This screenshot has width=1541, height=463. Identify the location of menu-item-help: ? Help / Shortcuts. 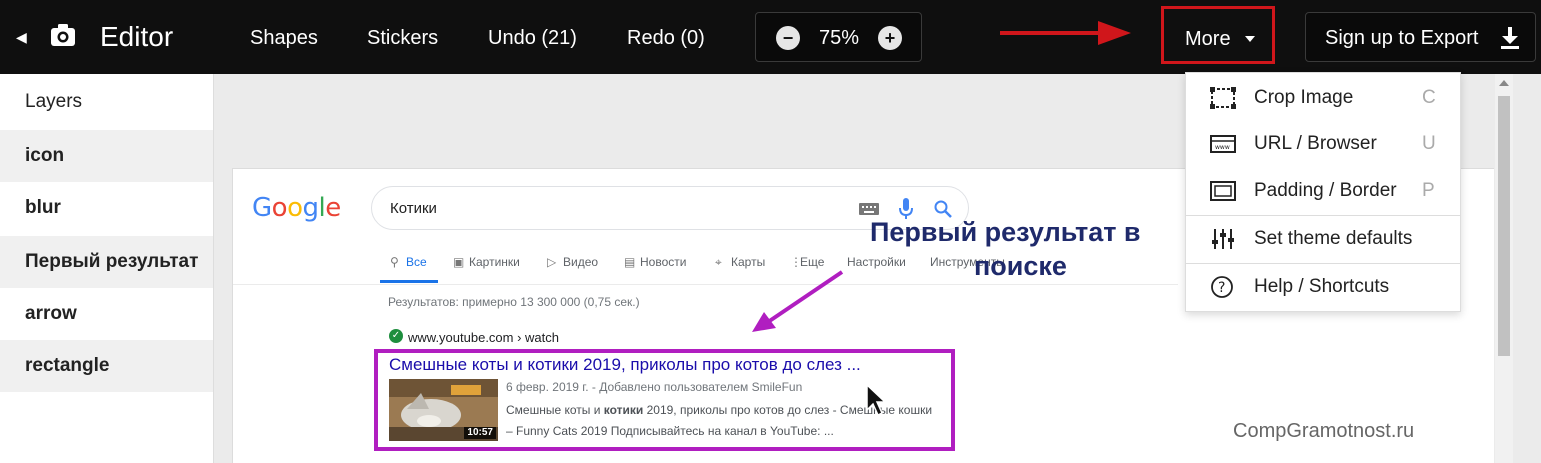
(1323, 287).